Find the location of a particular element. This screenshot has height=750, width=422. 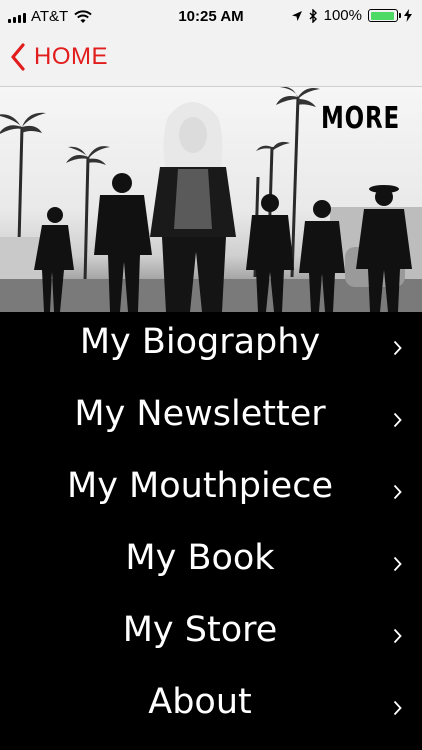

navigation-bar: HOME is located at coordinates (211, 60).